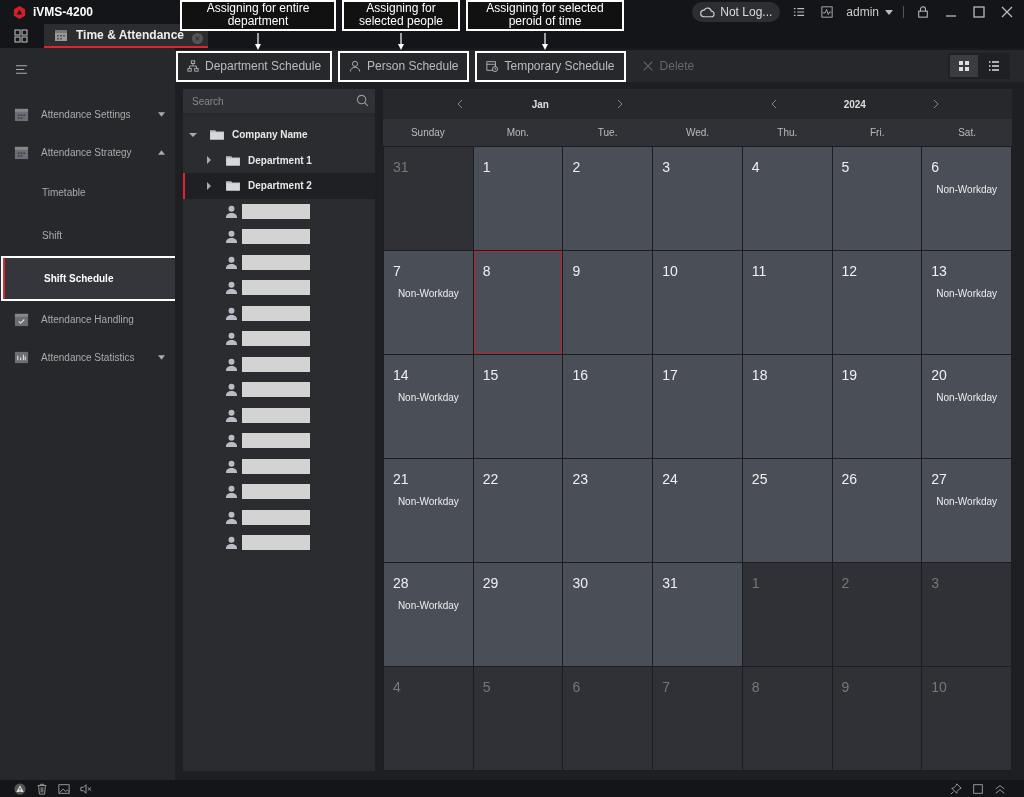 Image resolution: width=1024 pixels, height=797 pixels. What do you see at coordinates (787, 510) in the screenshot?
I see `calendar-day-cell: 25` at bounding box center [787, 510].